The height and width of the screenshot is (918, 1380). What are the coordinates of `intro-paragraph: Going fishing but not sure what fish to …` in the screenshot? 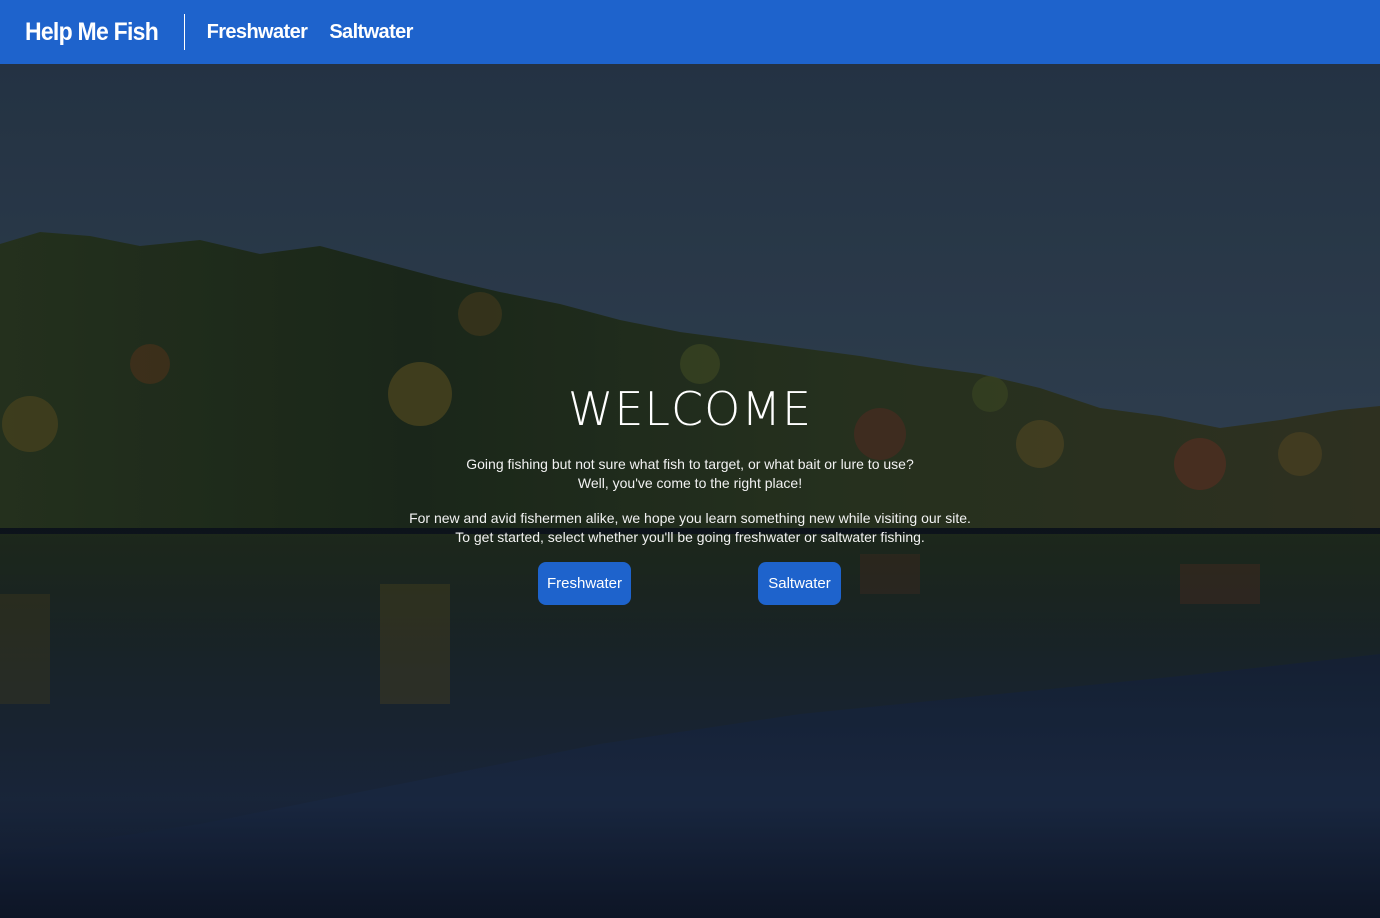 It's located at (690, 474).